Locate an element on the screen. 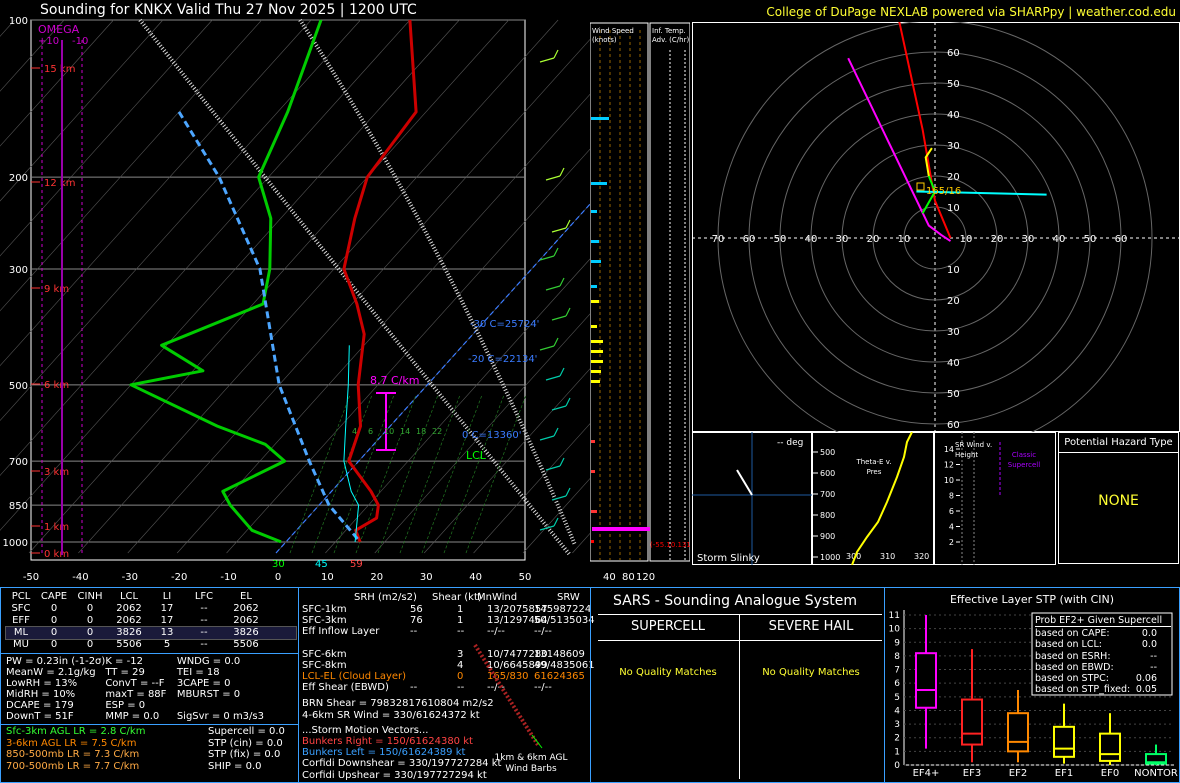 This screenshot has width=1180, height=783. hodo-ring-label: 20 is located at coordinates (953, 177).